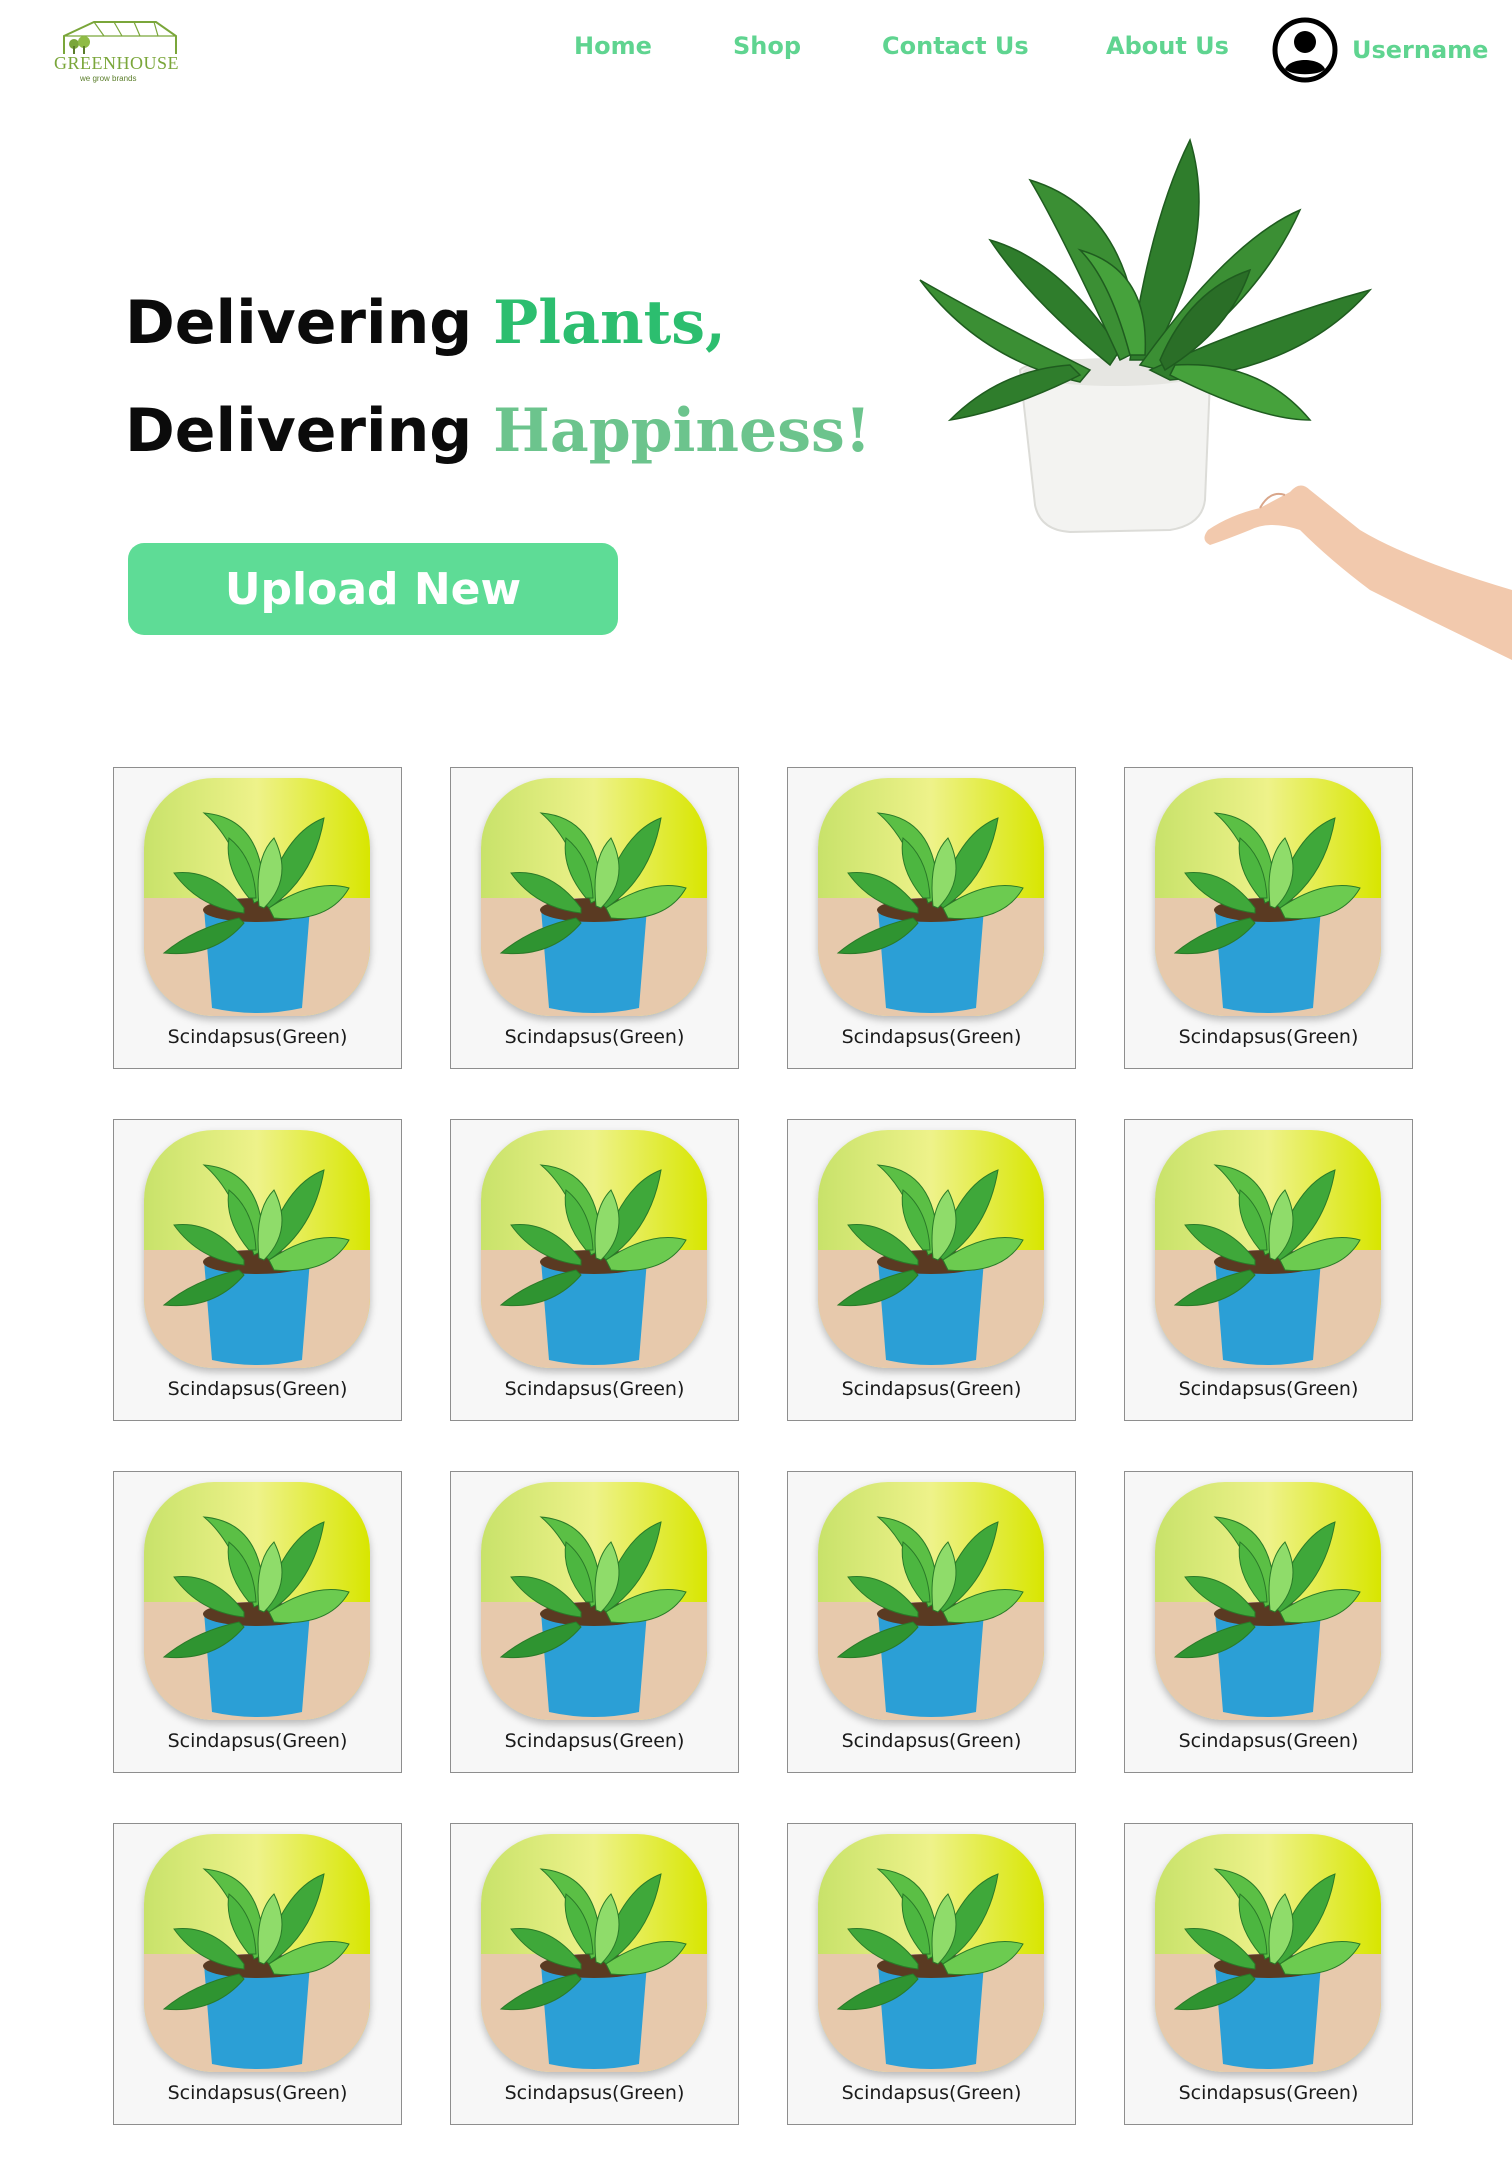 The height and width of the screenshot is (2158, 1512). I want to click on upload-new-button: Upload New, so click(373, 589).